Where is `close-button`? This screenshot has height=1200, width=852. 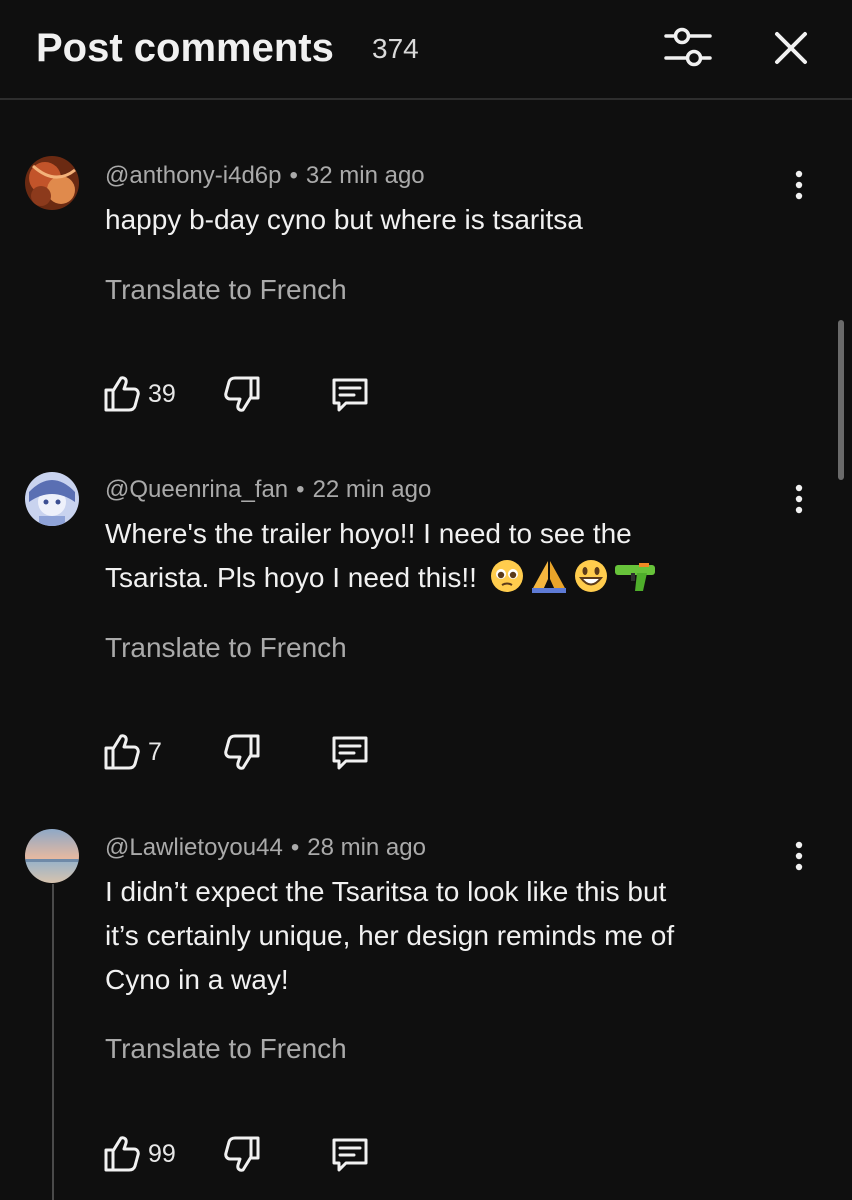
close-button is located at coordinates (791, 48).